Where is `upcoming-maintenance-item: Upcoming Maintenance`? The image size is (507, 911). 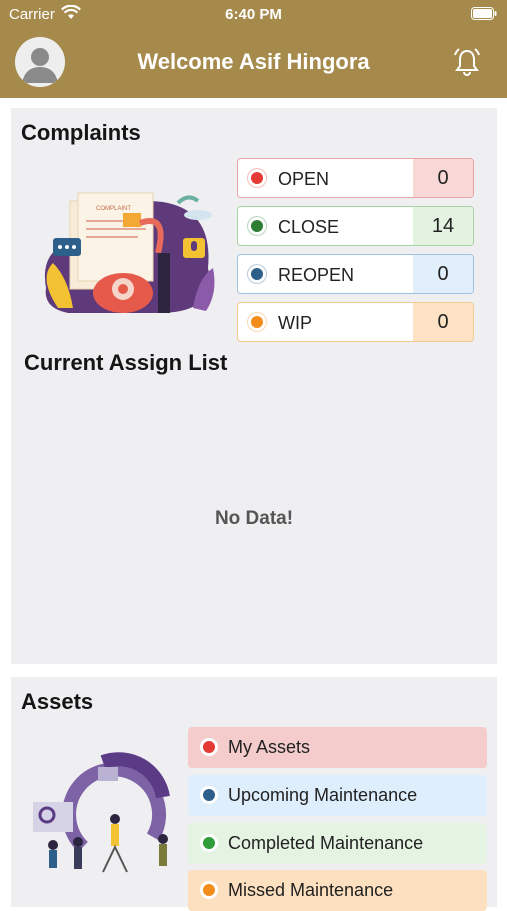 upcoming-maintenance-item: Upcoming Maintenance is located at coordinates (337, 795).